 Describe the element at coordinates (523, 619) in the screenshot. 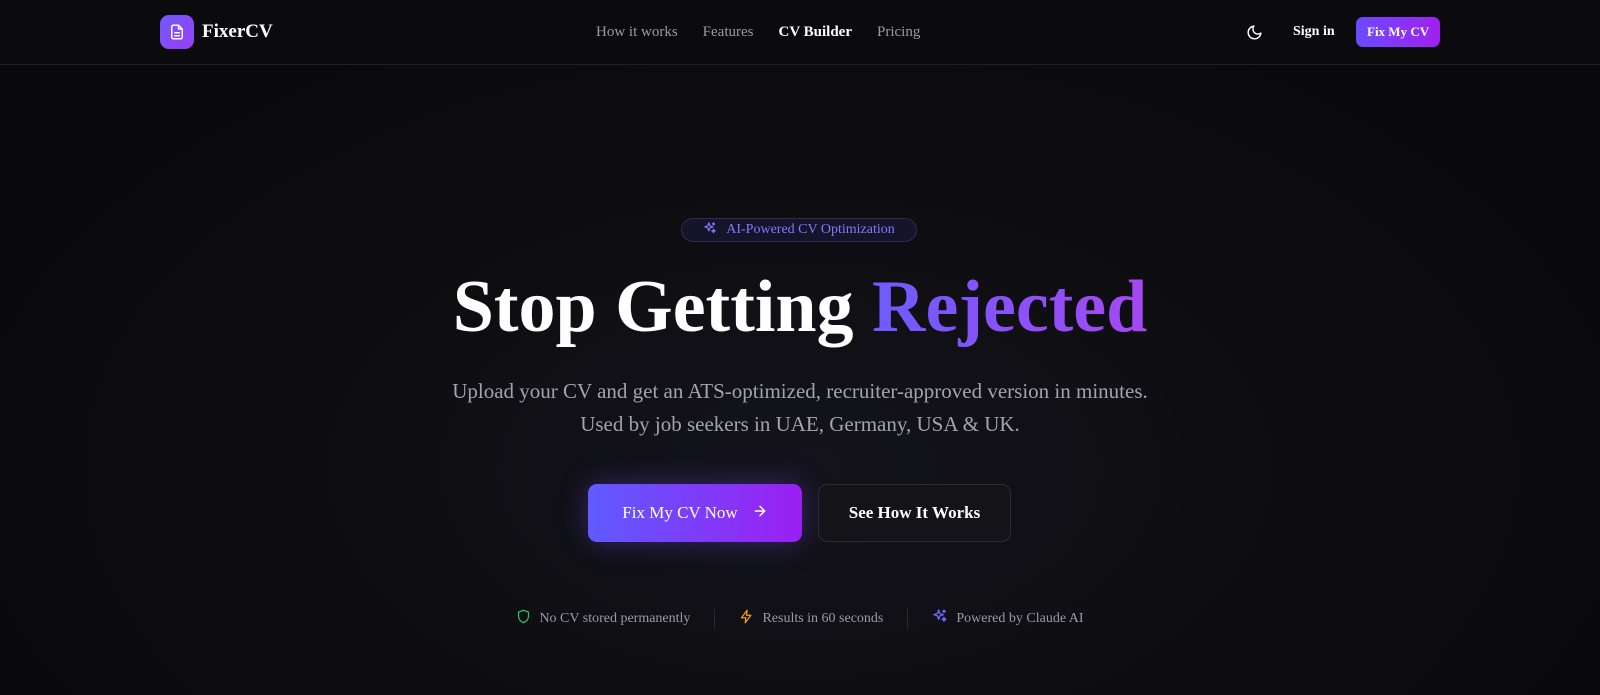

I see `shield-icon` at that location.